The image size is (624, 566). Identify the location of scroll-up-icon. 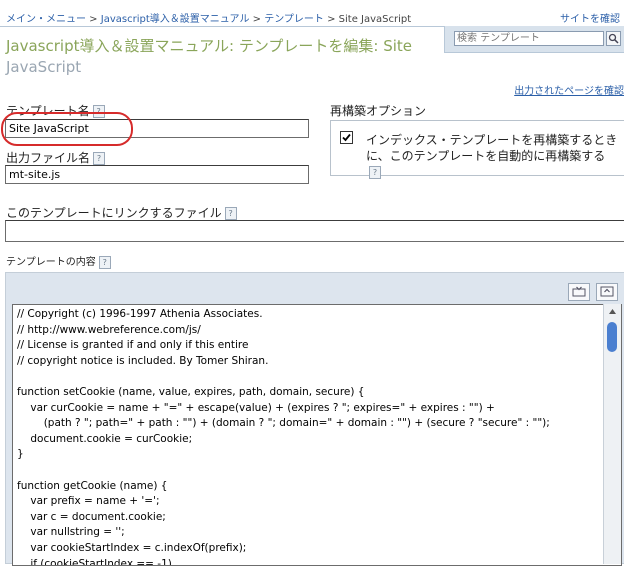
(612, 311).